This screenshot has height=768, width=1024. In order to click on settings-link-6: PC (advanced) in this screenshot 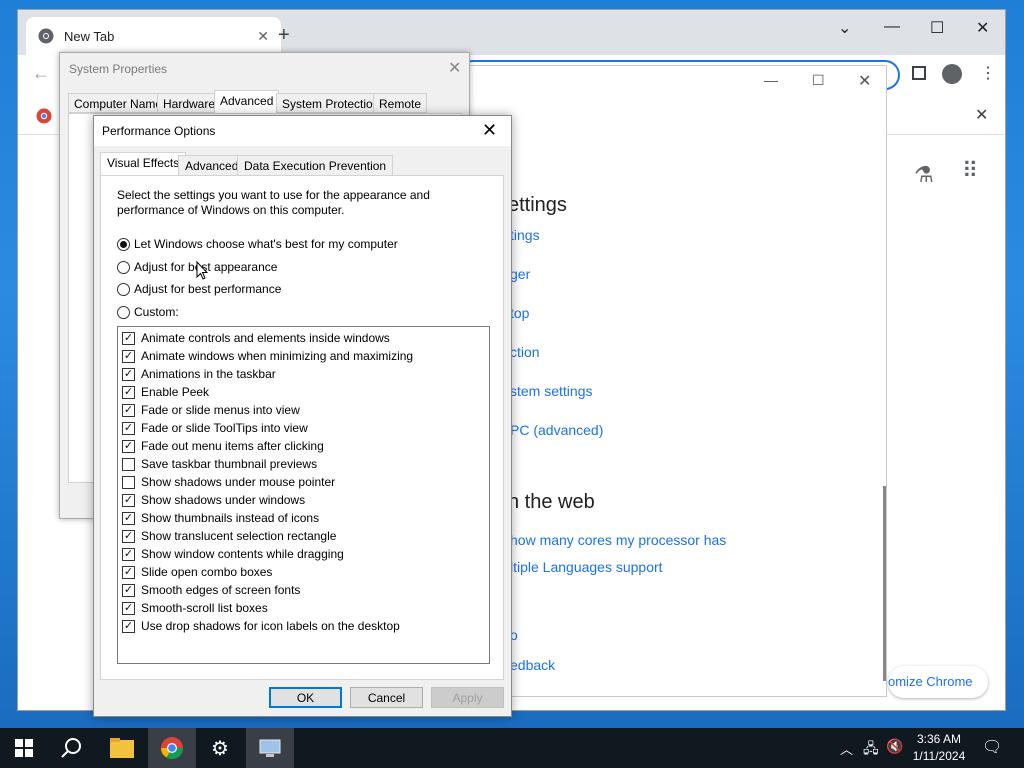, I will do `click(556, 430)`.